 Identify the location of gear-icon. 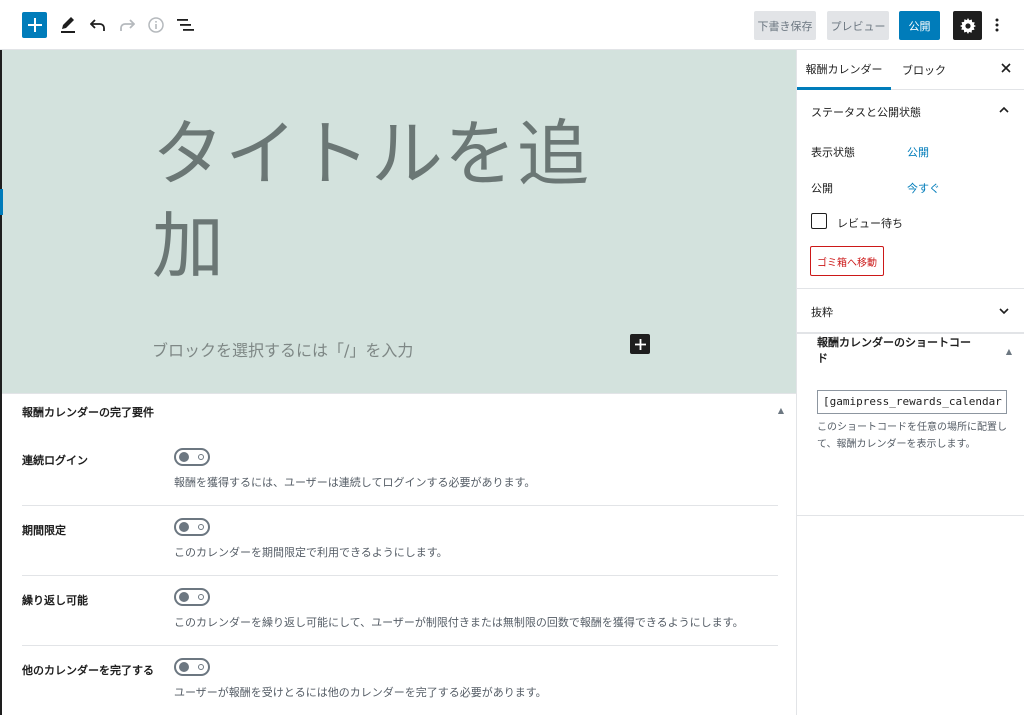
(967, 25).